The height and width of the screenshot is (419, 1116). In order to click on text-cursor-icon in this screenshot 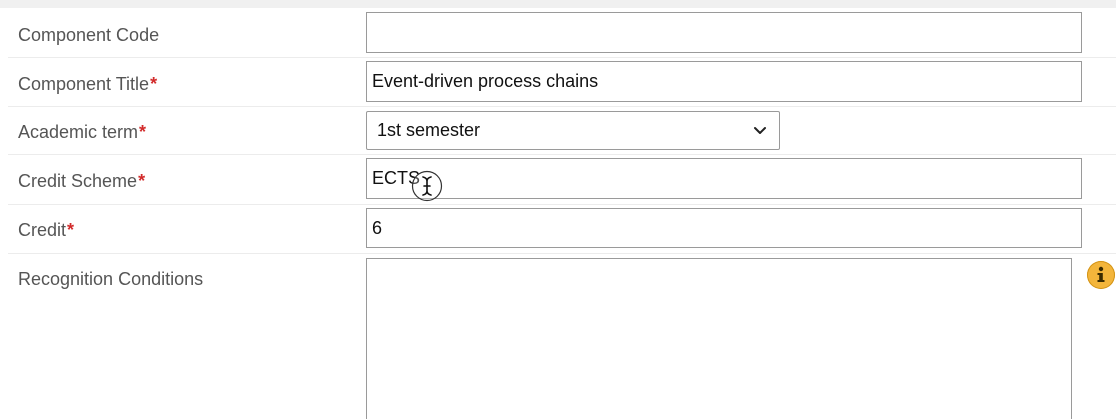, I will do `click(427, 186)`.